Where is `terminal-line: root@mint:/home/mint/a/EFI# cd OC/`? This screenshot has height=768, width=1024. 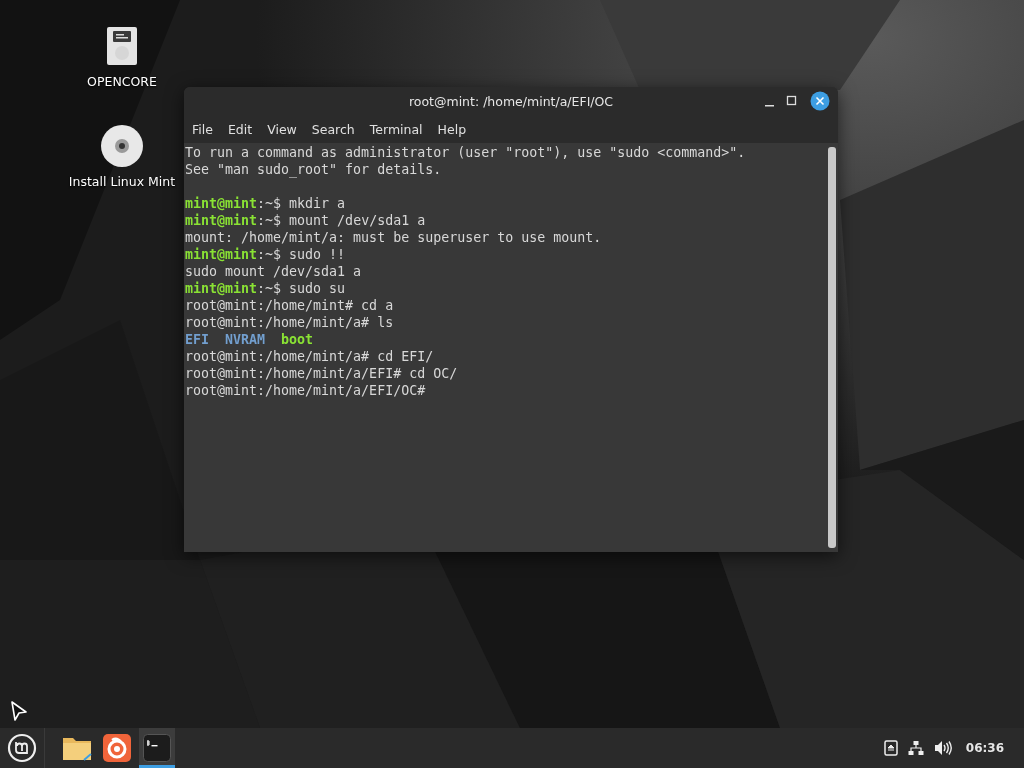
terminal-line: root@mint:/home/mint/a/EFI# cd OC/ is located at coordinates (322, 373).